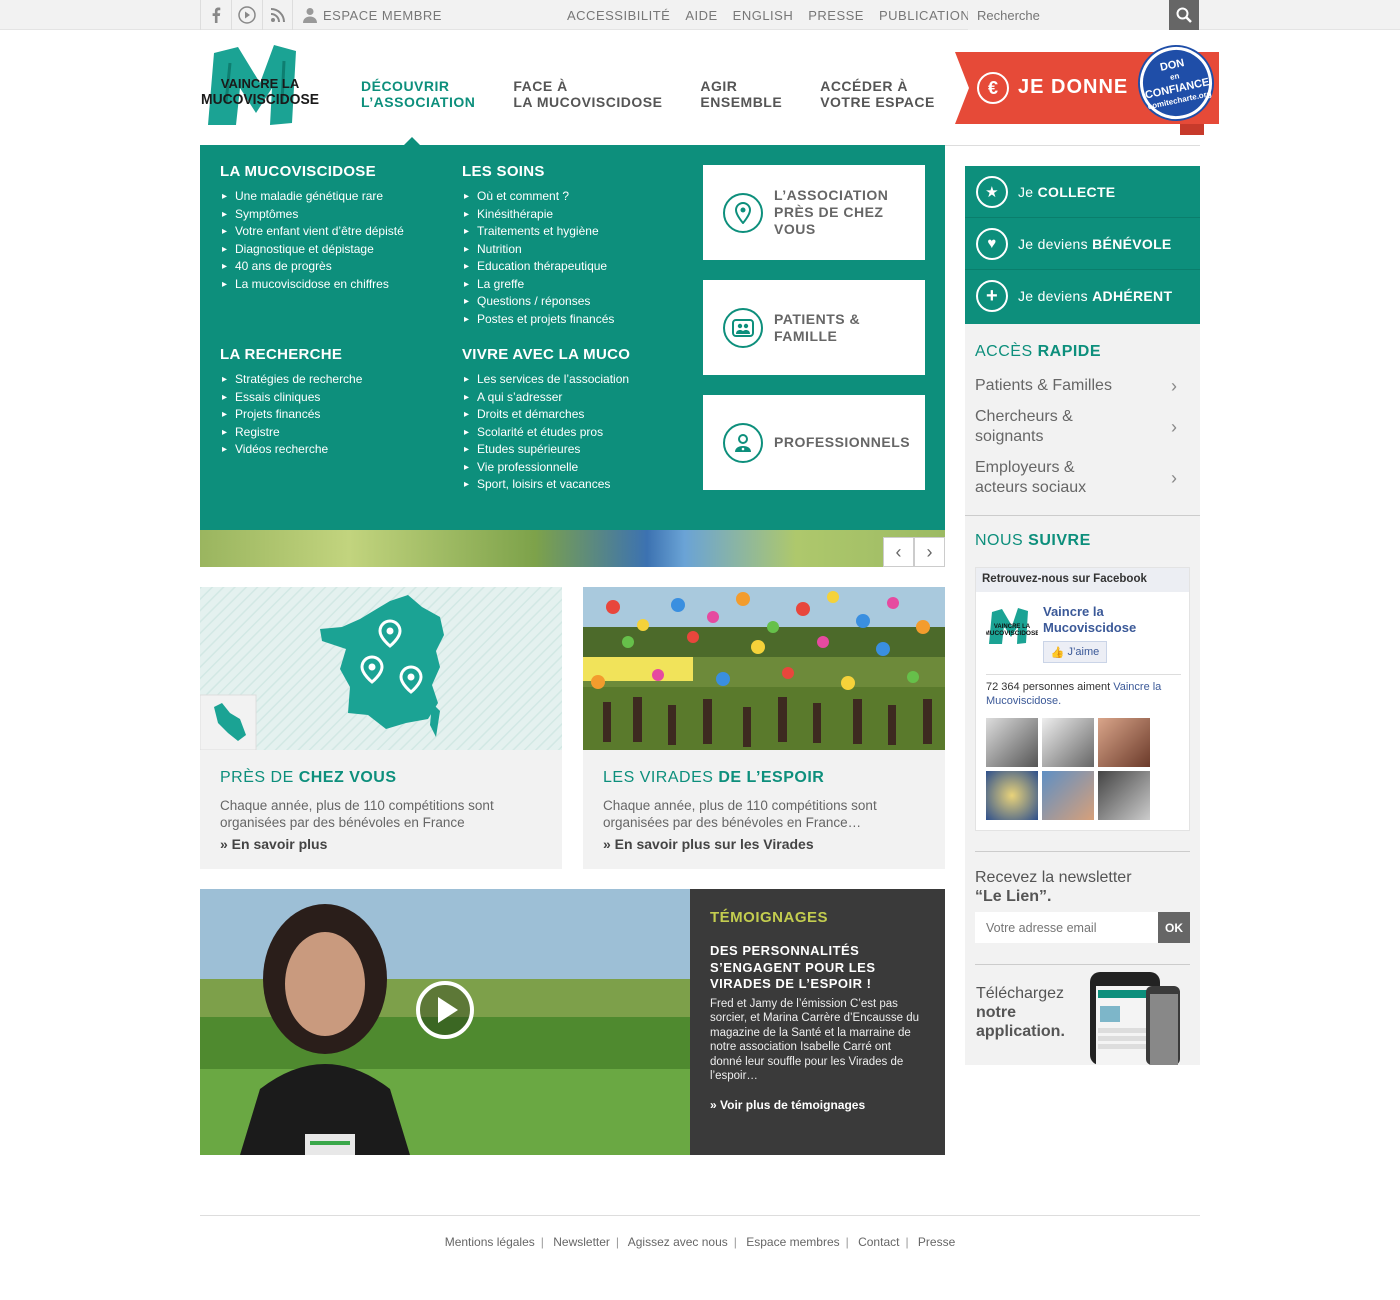  Describe the element at coordinates (836, 15) in the screenshot. I see `utility-link-press: PRESSE` at that location.